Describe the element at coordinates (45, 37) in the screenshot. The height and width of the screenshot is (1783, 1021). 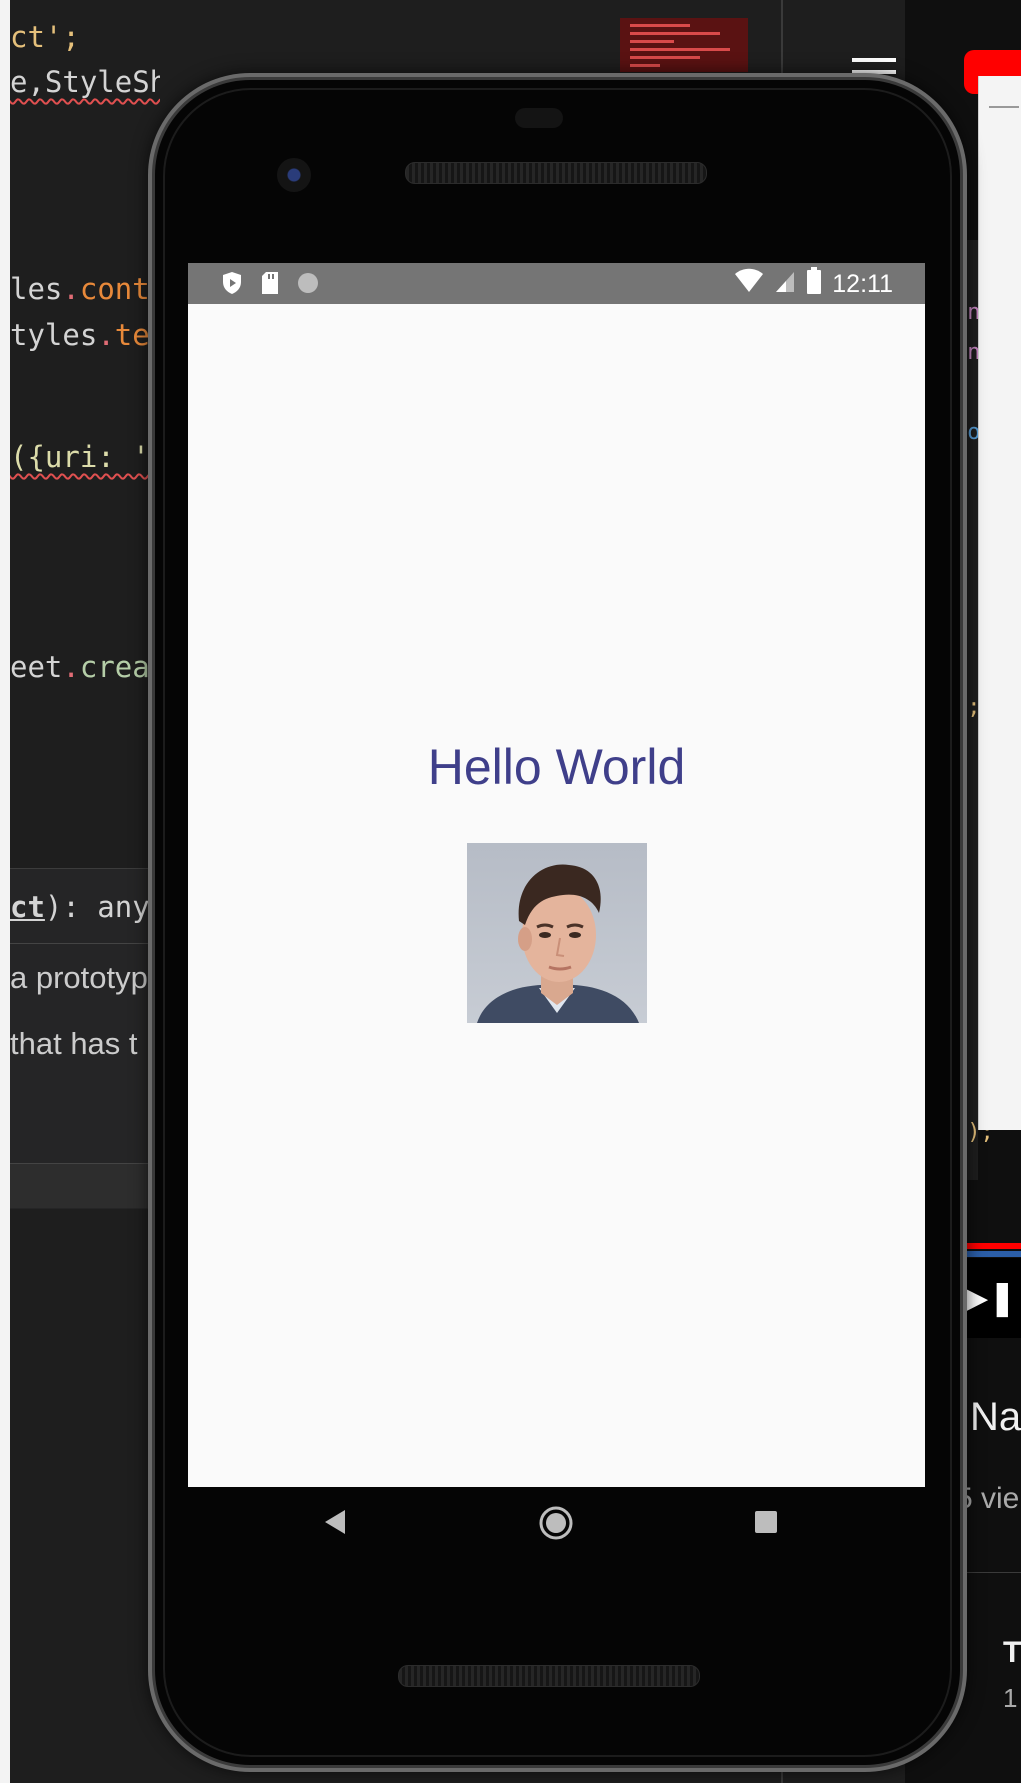
I see `code-line: ct';` at that location.